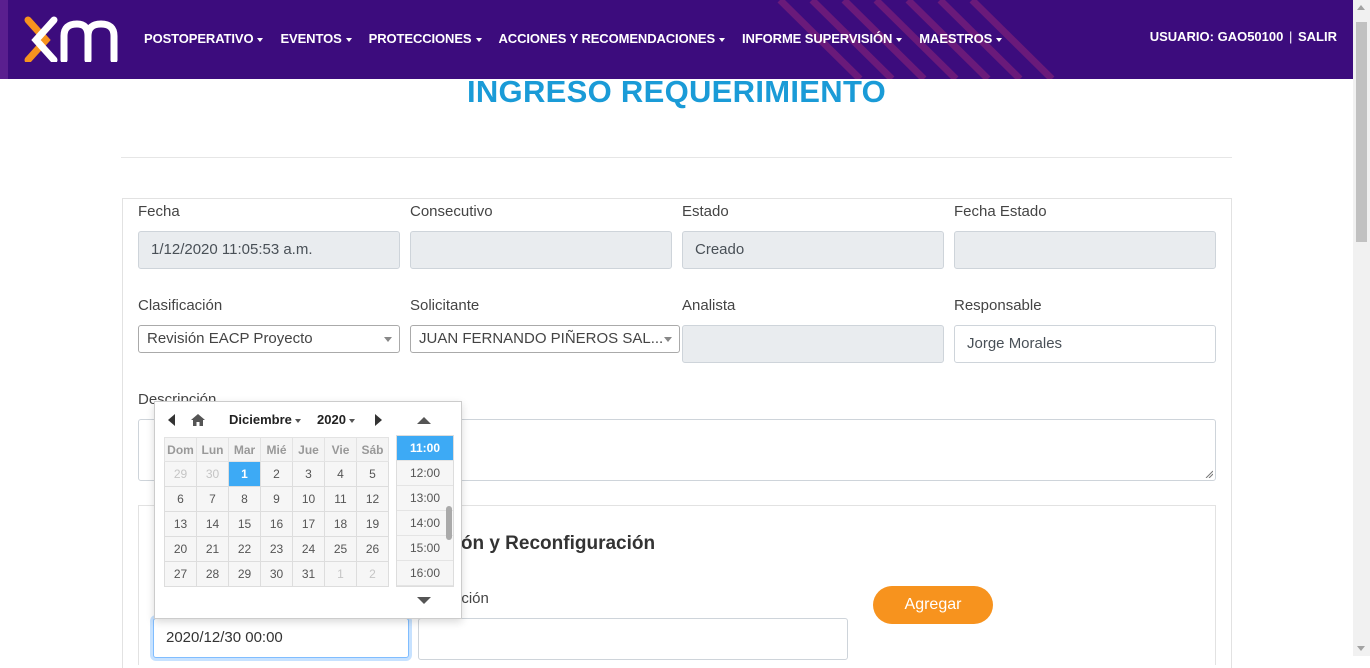 This screenshot has width=1370, height=668. I want to click on calendar-day: 31, so click(308, 574).